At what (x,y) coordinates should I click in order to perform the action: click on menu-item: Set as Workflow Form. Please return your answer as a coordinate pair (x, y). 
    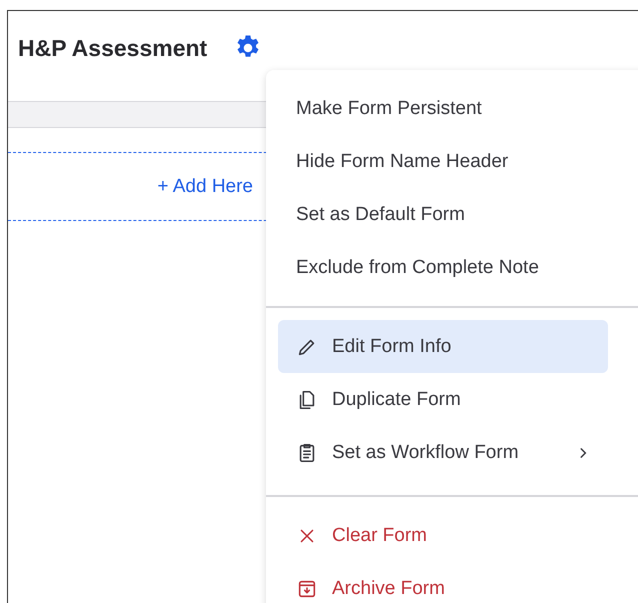
    Looking at the image, I should click on (443, 452).